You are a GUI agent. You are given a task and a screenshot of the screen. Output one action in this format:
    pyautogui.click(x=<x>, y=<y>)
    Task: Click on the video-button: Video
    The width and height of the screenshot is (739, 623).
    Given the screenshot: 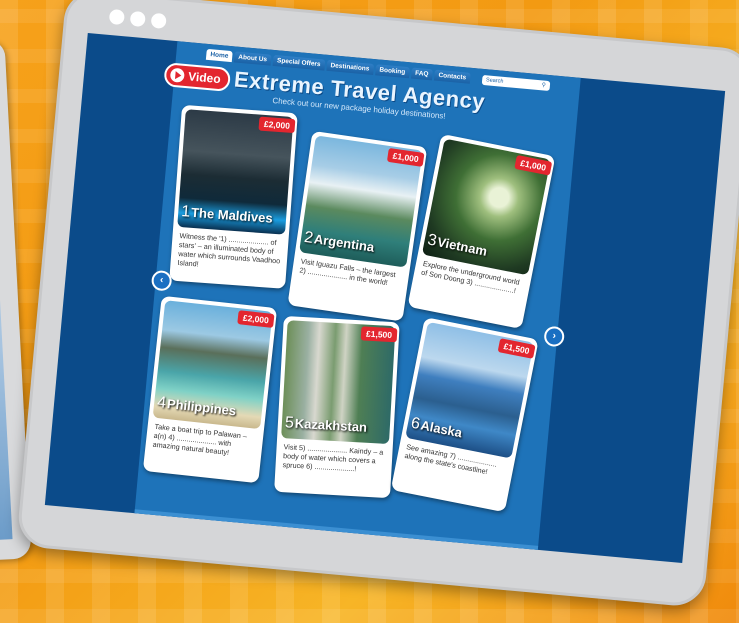 What is the action you would take?
    pyautogui.click(x=197, y=77)
    